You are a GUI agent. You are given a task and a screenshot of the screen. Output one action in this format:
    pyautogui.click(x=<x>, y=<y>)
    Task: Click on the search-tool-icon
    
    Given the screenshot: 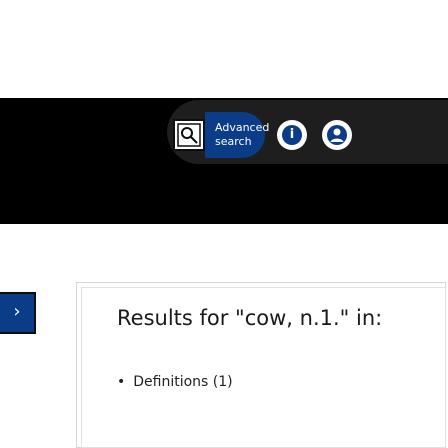 What is the action you would take?
    pyautogui.click(x=189, y=135)
    